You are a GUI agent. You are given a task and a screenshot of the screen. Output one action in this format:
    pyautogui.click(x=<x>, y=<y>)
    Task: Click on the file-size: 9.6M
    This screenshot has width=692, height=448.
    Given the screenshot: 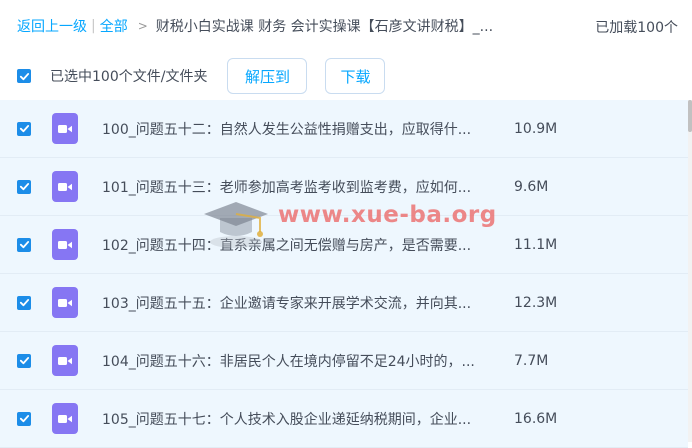 What is the action you would take?
    pyautogui.click(x=531, y=186)
    